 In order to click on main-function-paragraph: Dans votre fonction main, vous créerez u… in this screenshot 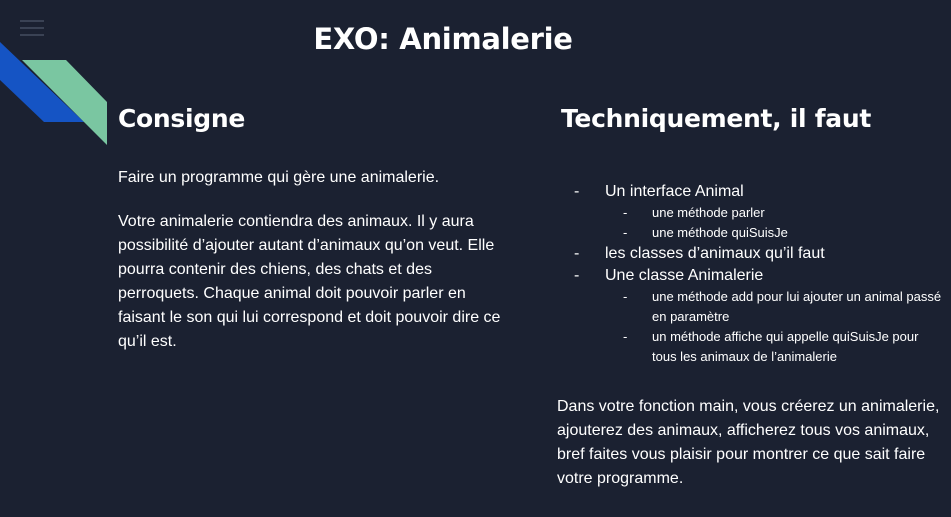, I will do `click(748, 442)`.